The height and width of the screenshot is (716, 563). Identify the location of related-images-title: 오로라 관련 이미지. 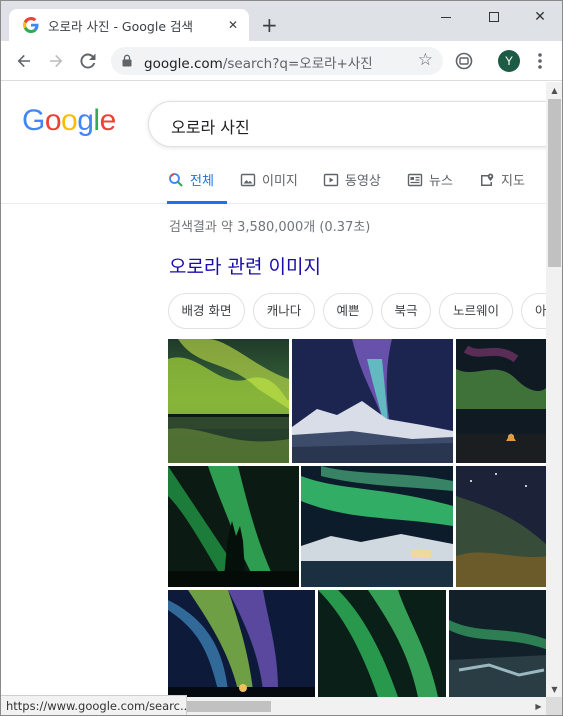
(245, 265).